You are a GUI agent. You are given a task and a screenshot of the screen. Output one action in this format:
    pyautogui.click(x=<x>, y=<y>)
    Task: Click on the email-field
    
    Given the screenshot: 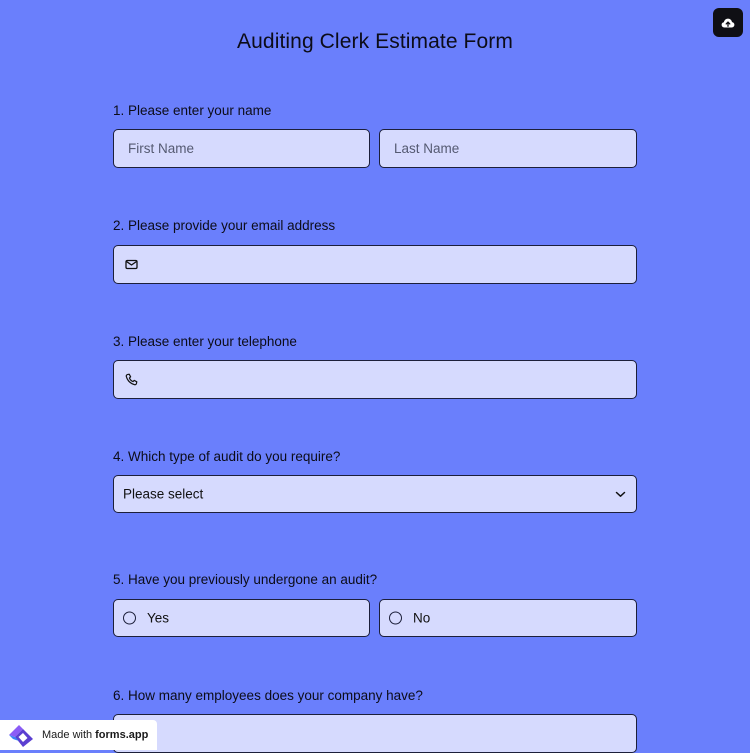 What is the action you would take?
    pyautogui.click(x=375, y=264)
    